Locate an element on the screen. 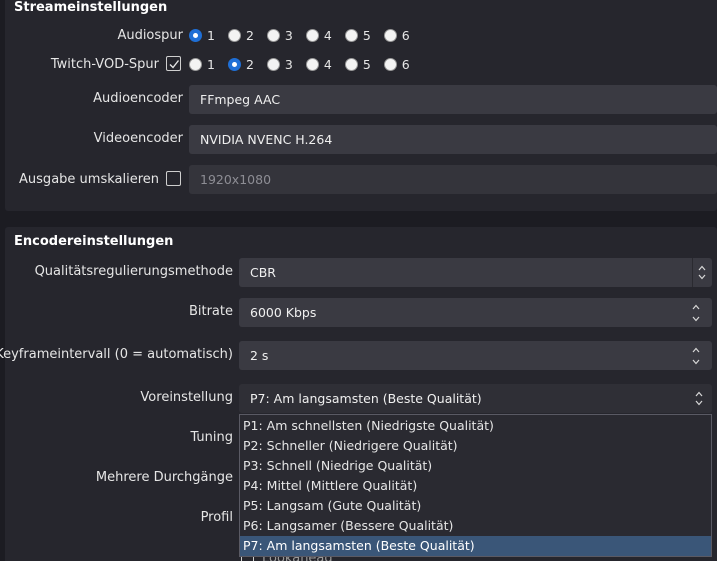  select-arrows is located at coordinates (702, 272).